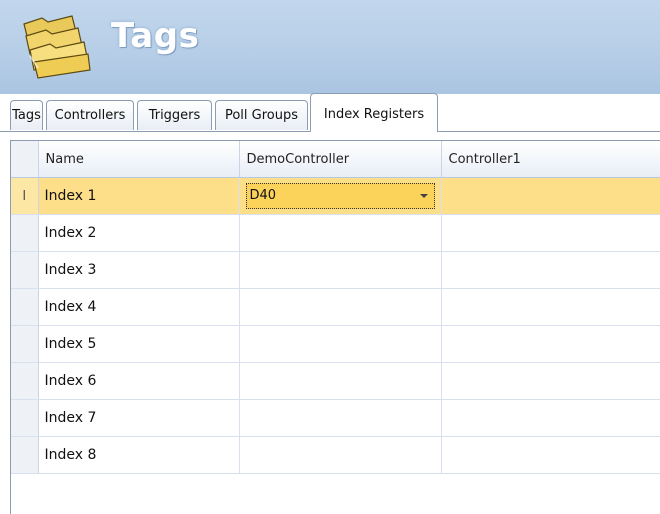 The width and height of the screenshot is (660, 514). I want to click on tab-controllers: Controllers, so click(90, 115).